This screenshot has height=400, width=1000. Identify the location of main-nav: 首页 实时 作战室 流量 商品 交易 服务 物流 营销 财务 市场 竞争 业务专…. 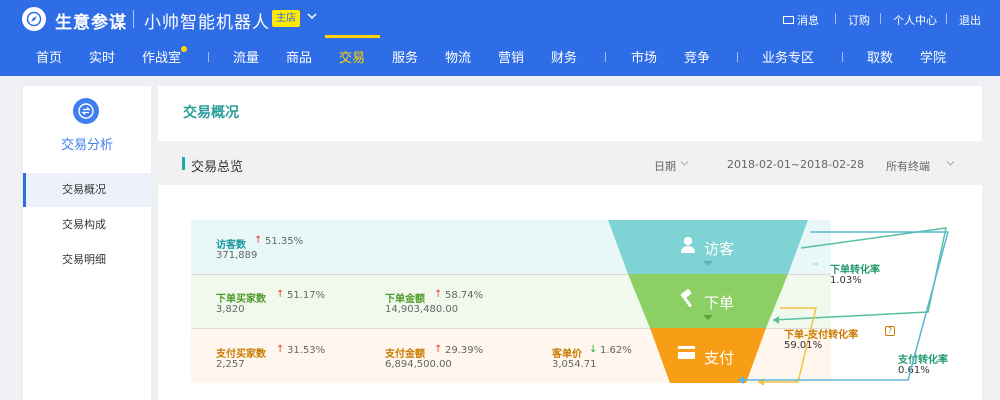
(500, 57).